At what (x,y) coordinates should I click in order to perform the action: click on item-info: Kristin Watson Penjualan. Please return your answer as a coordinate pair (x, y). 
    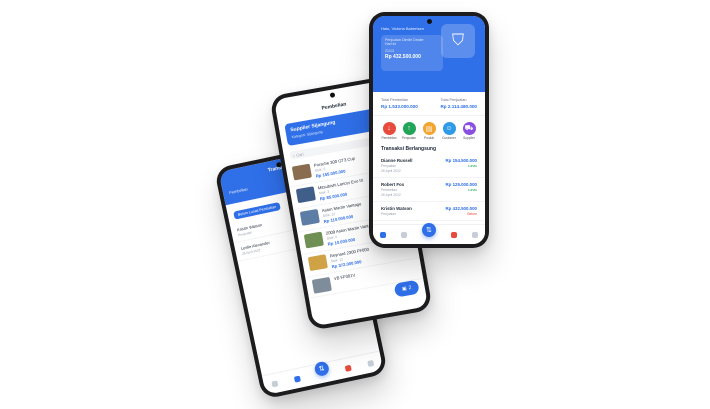
    Looking at the image, I should click on (250, 229).